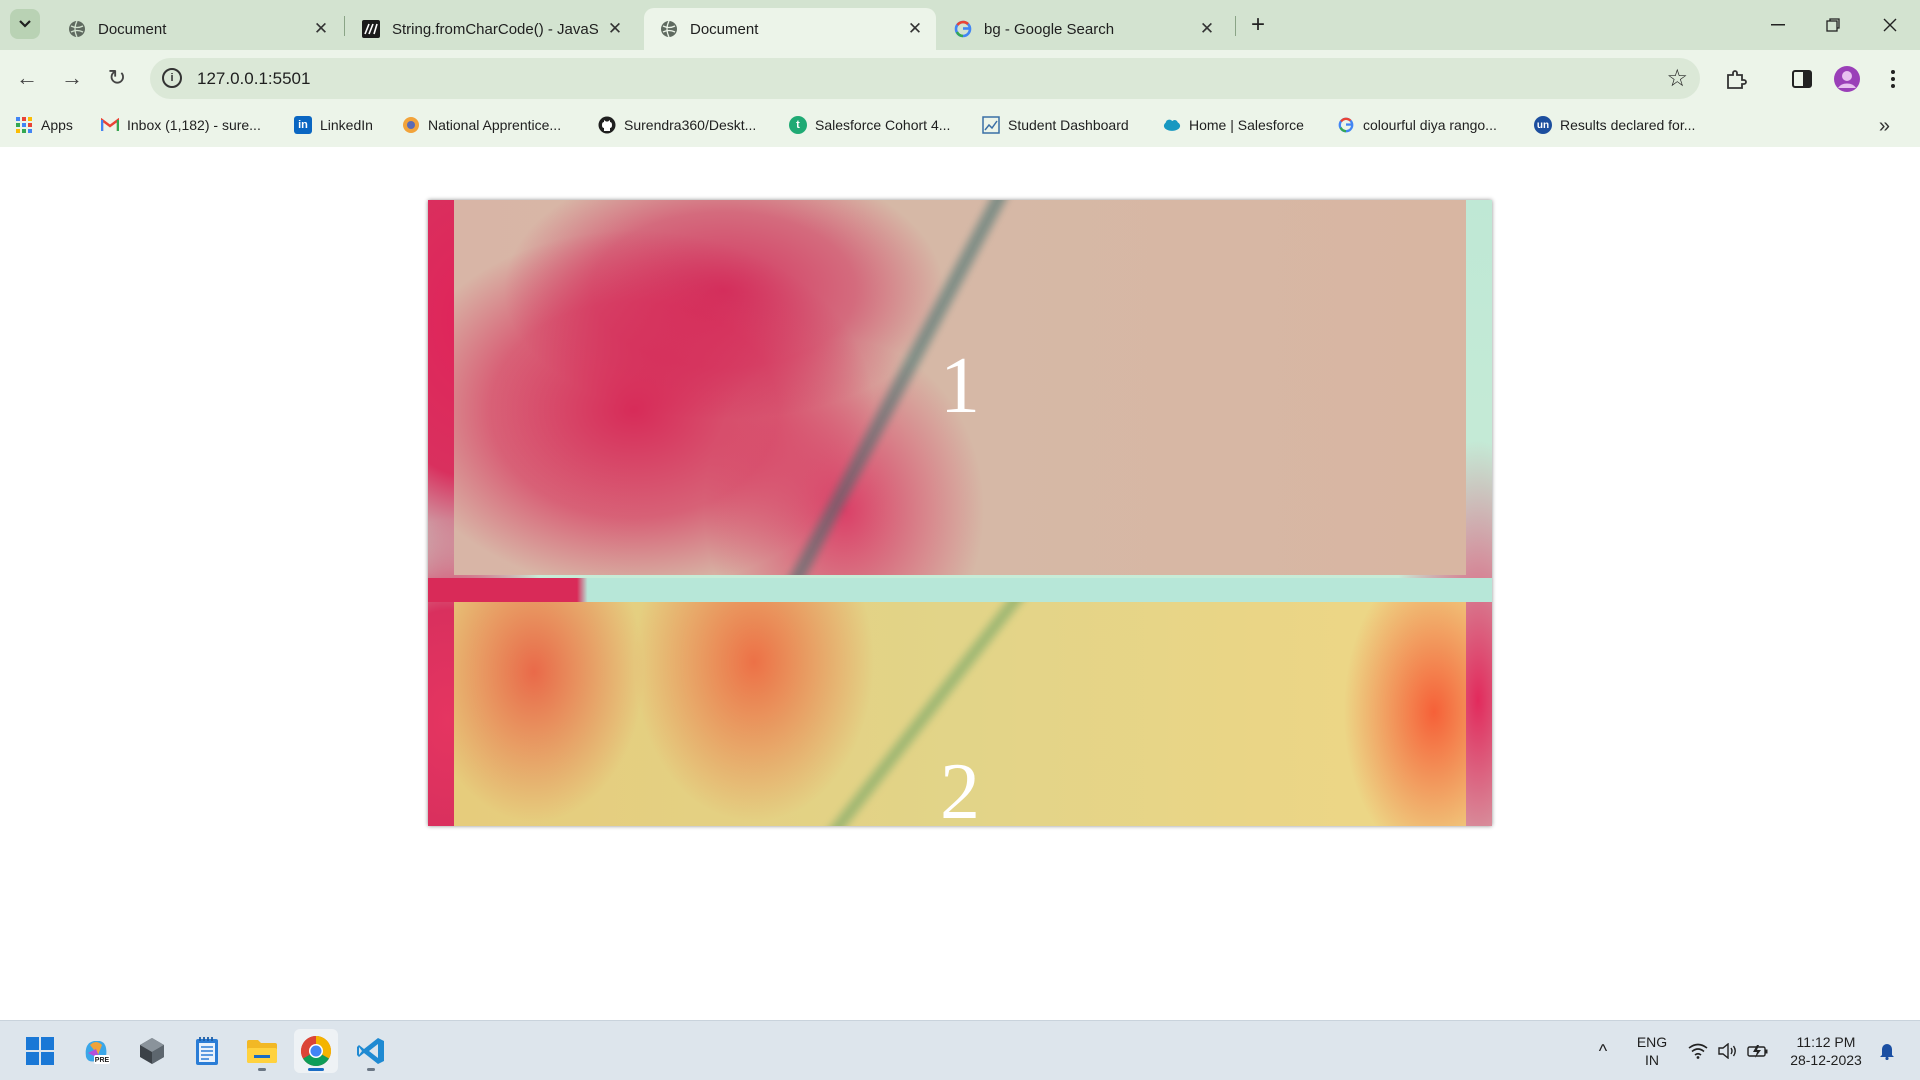  Describe the element at coordinates (172, 78) in the screenshot. I see `site-info-icon: i` at that location.